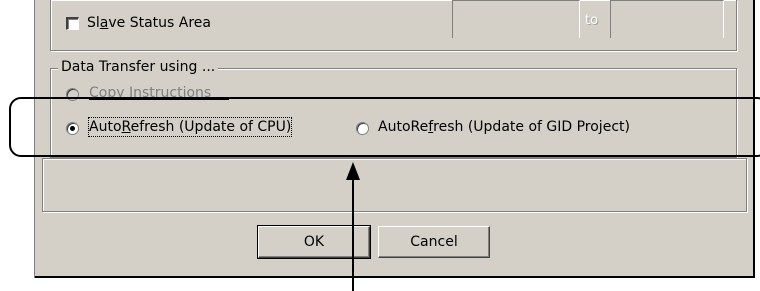  Describe the element at coordinates (516, 19) in the screenshot. I see `slave-range-start-field` at that location.